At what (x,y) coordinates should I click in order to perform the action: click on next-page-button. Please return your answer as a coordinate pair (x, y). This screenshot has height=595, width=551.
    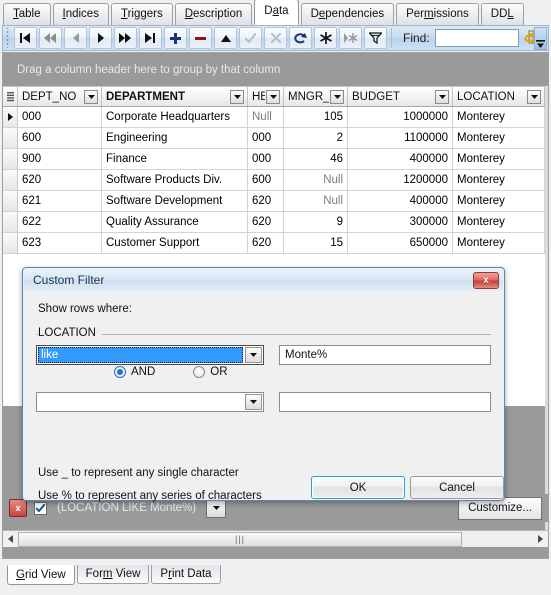
    Looking at the image, I should click on (125, 38).